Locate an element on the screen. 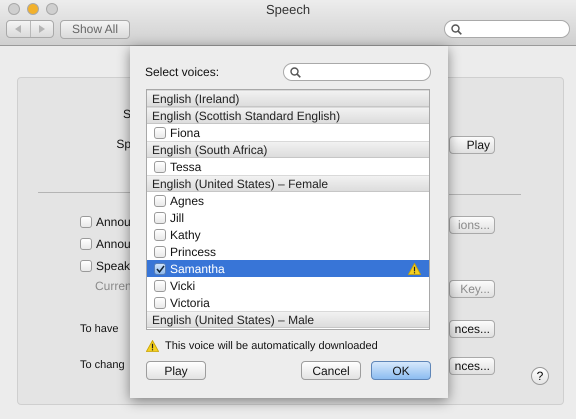 This screenshot has height=419, width=576. voice-name: Samantha is located at coordinates (198, 269).